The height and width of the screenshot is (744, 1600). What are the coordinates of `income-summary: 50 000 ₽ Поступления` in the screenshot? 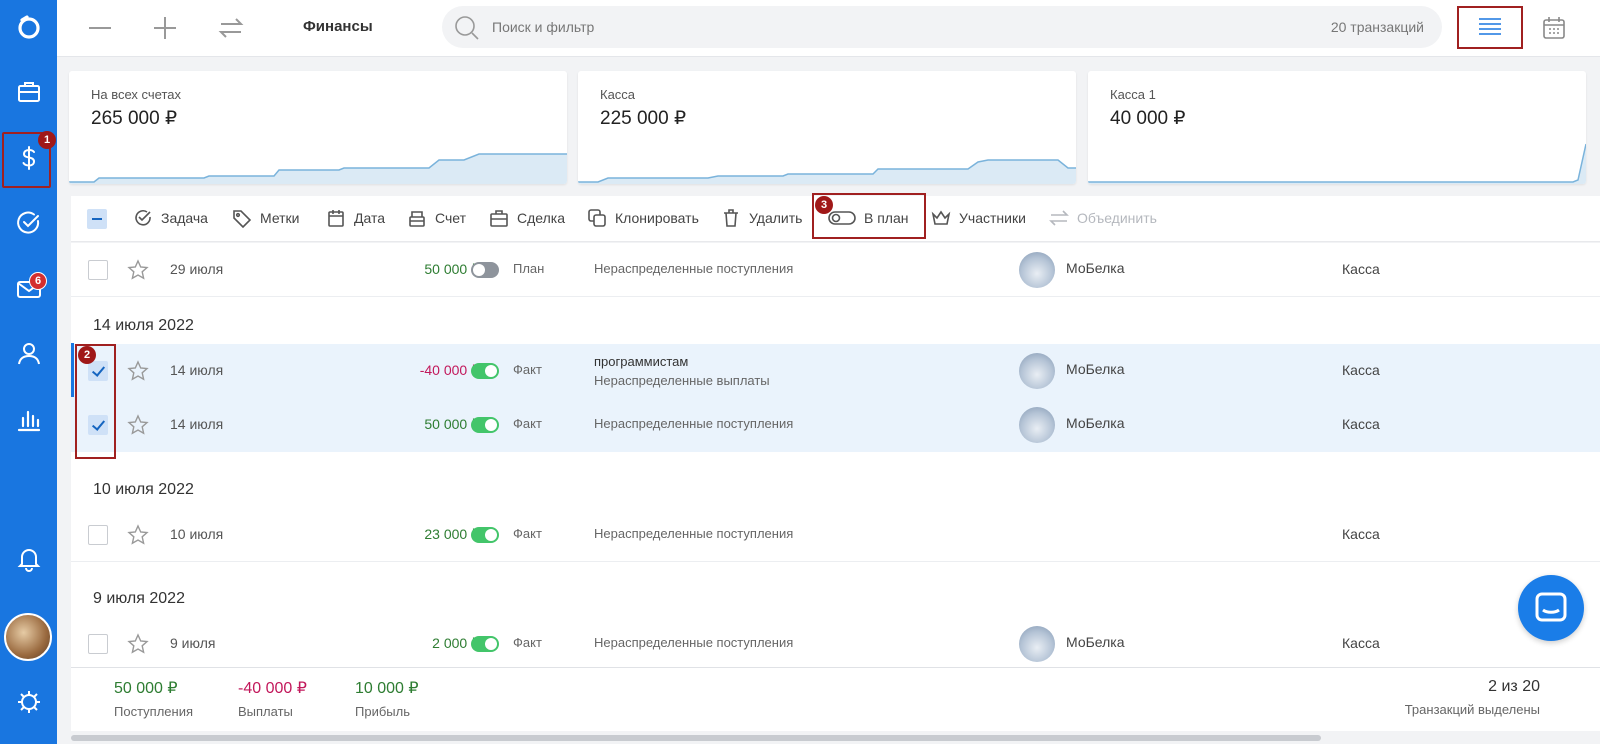 It's located at (153, 698).